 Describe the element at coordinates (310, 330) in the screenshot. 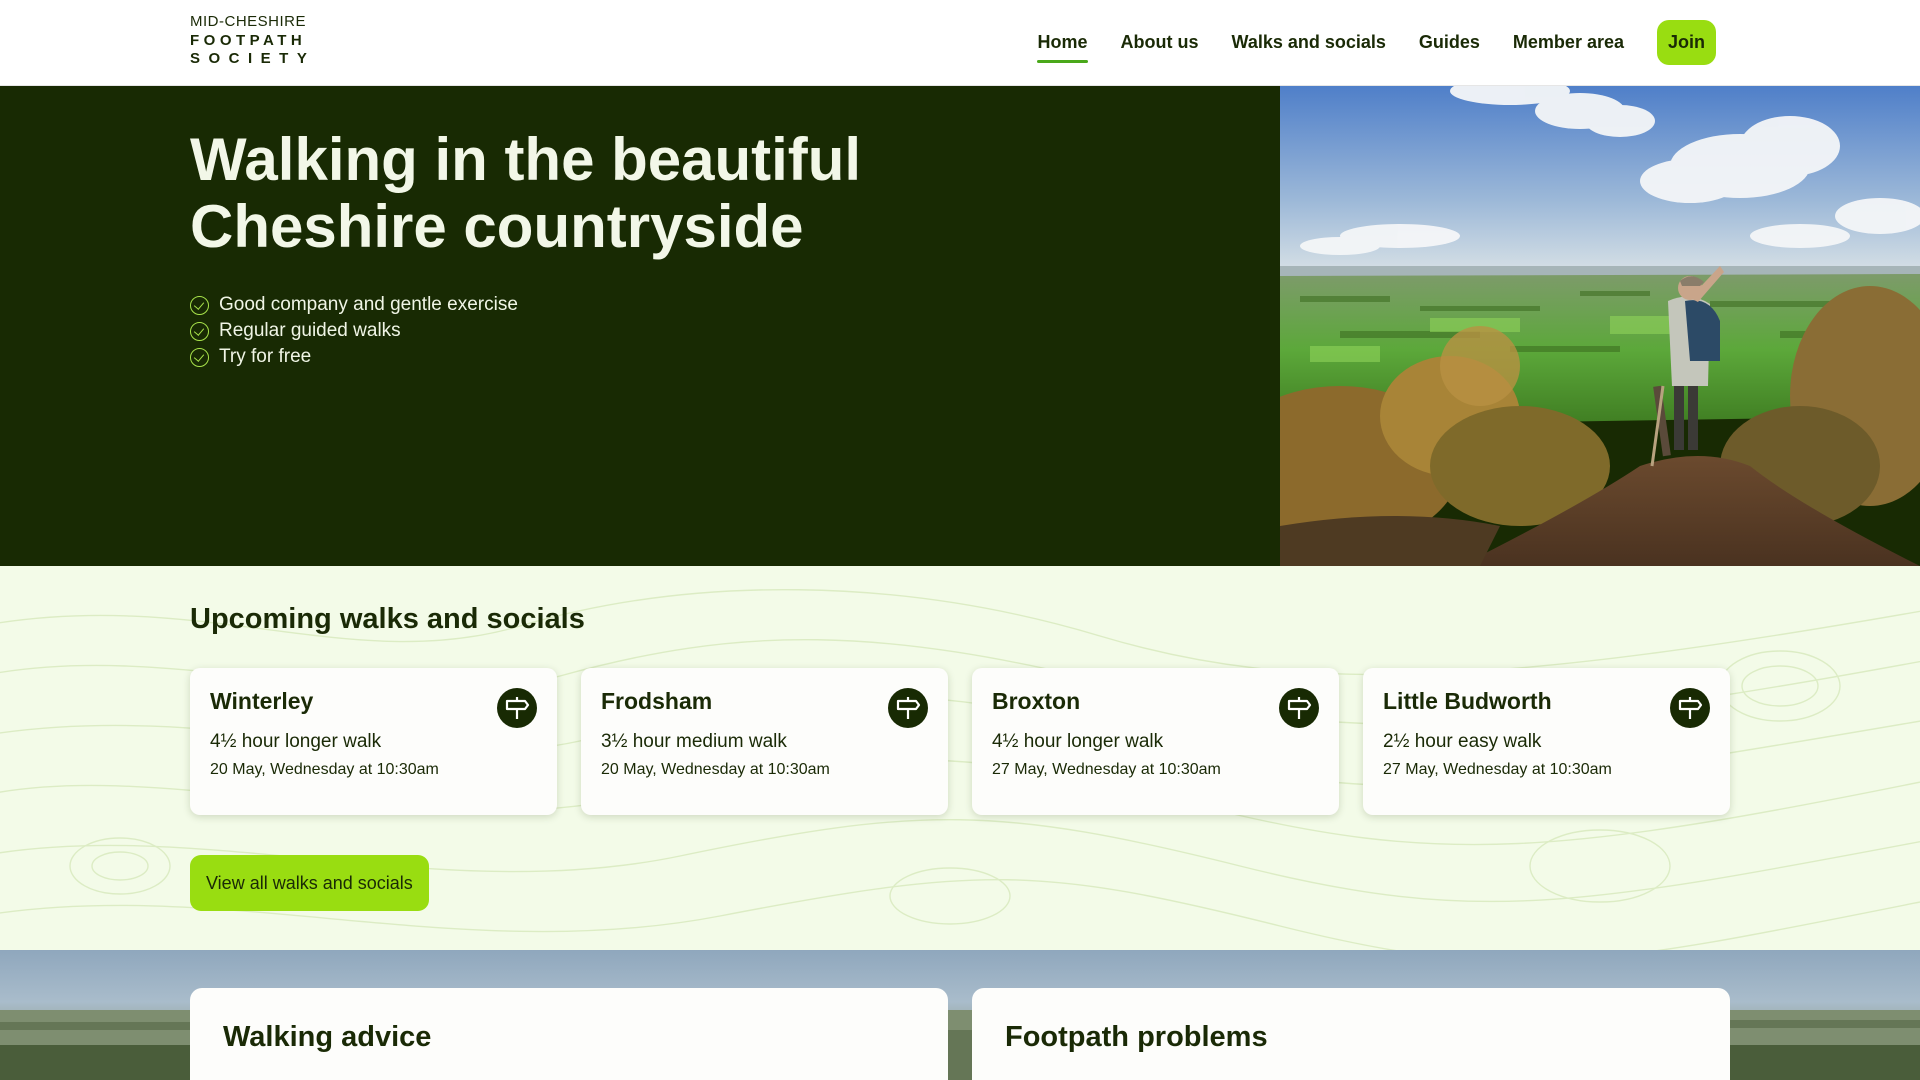

I see `hero-benefit-text: Regular guided walks` at that location.